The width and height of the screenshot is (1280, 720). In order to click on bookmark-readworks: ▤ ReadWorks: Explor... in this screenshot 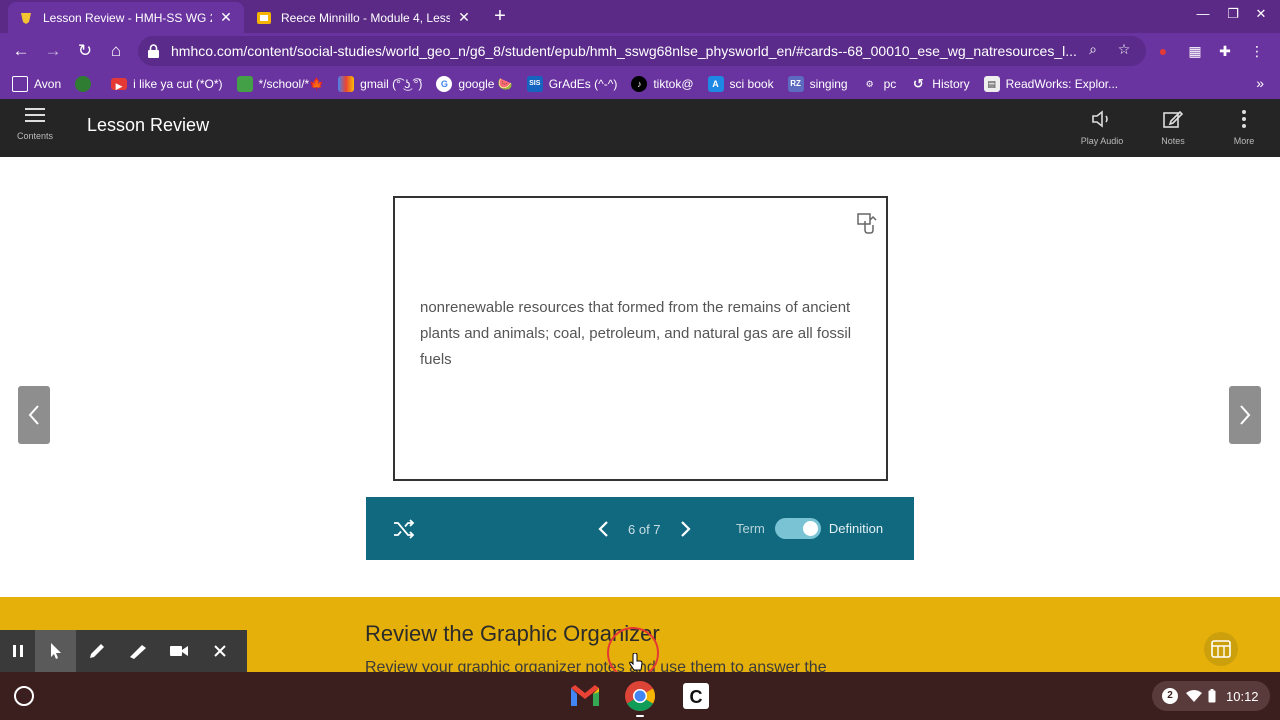, I will do `click(1050, 84)`.